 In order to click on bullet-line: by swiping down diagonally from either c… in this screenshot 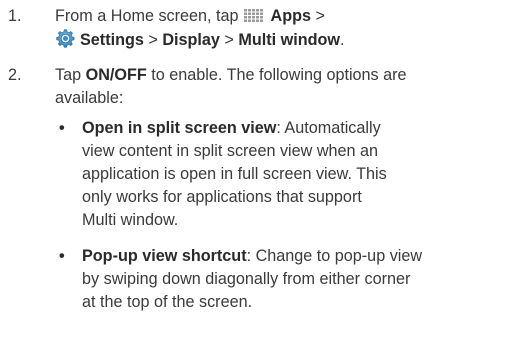, I will do `click(246, 279)`.